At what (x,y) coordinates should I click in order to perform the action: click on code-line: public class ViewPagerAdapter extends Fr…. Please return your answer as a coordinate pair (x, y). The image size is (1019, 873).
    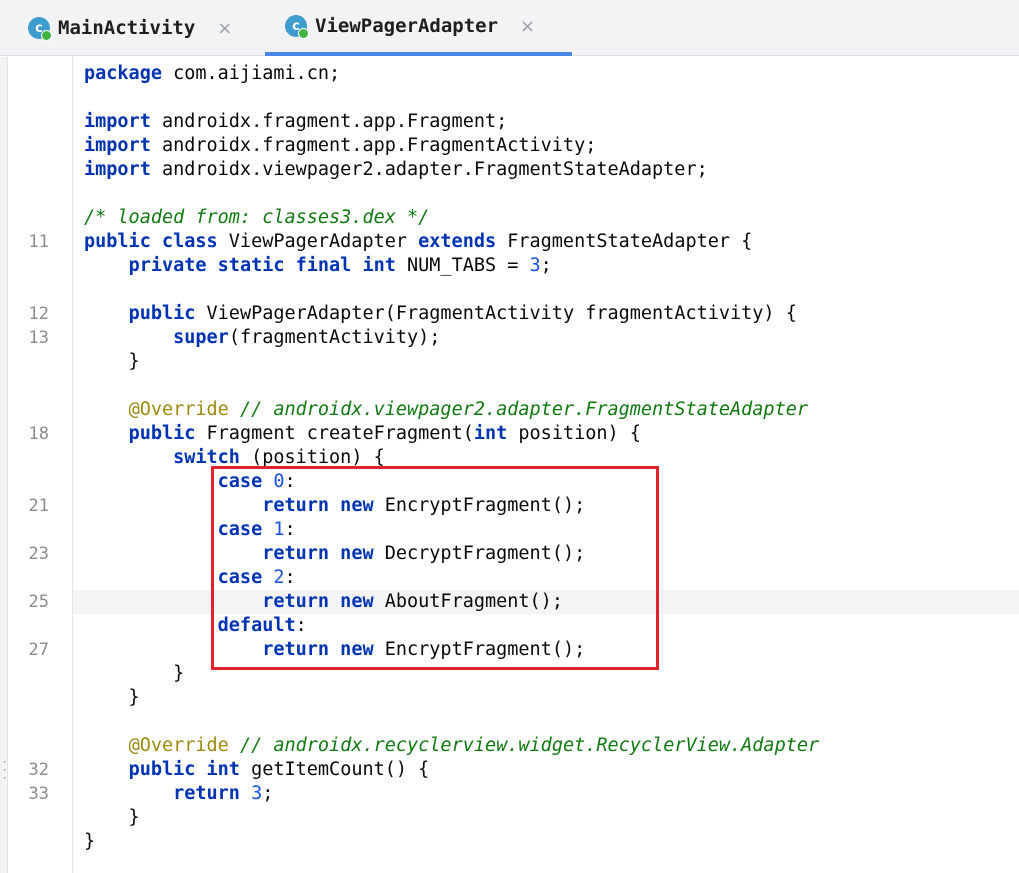
    Looking at the image, I should click on (418, 242).